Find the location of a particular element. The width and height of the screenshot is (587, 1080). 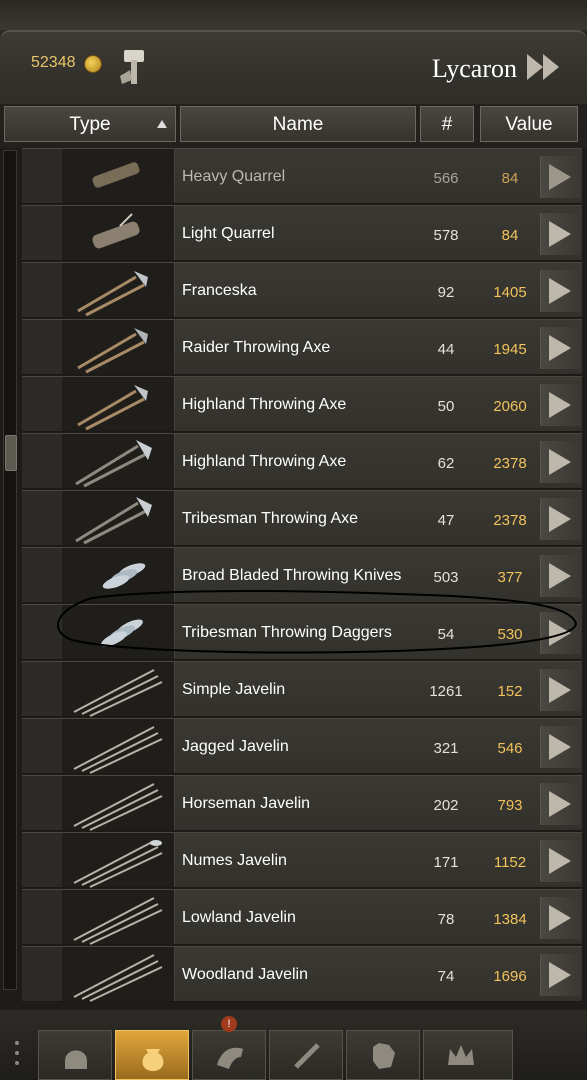

item-value: 377 is located at coordinates (510, 577).